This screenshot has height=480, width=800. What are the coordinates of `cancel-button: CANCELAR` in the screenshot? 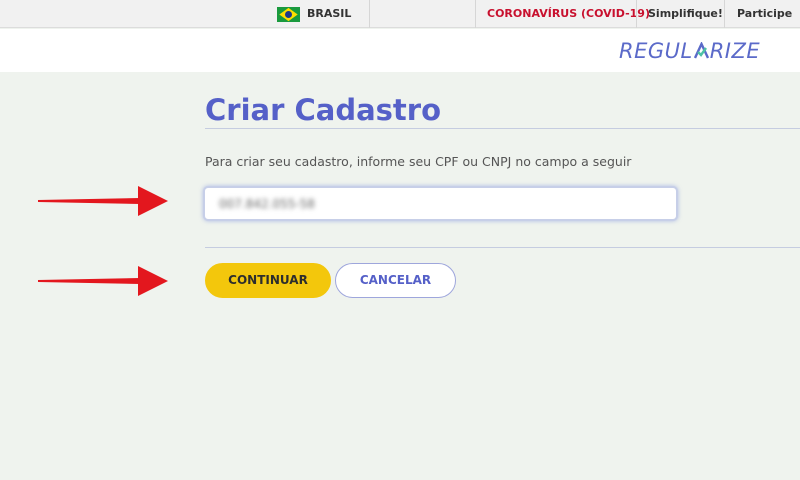 It's located at (395, 280).